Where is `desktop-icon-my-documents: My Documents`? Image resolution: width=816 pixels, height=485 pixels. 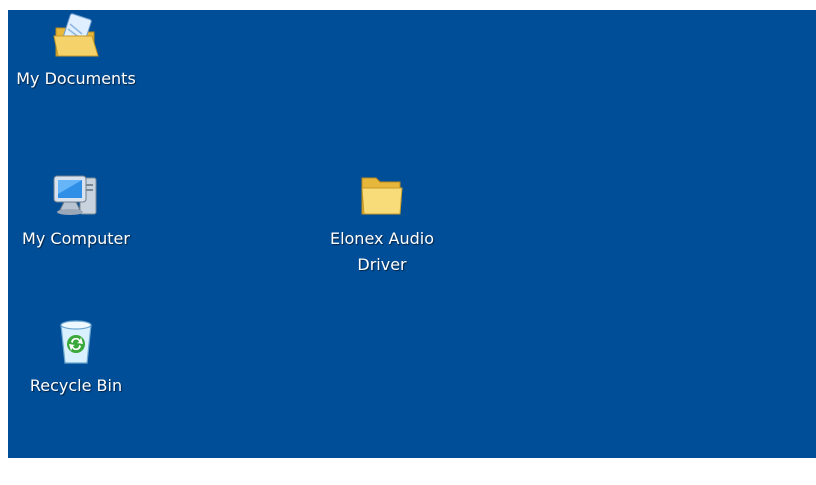 desktop-icon-my-documents: My Documents is located at coordinates (79, 51).